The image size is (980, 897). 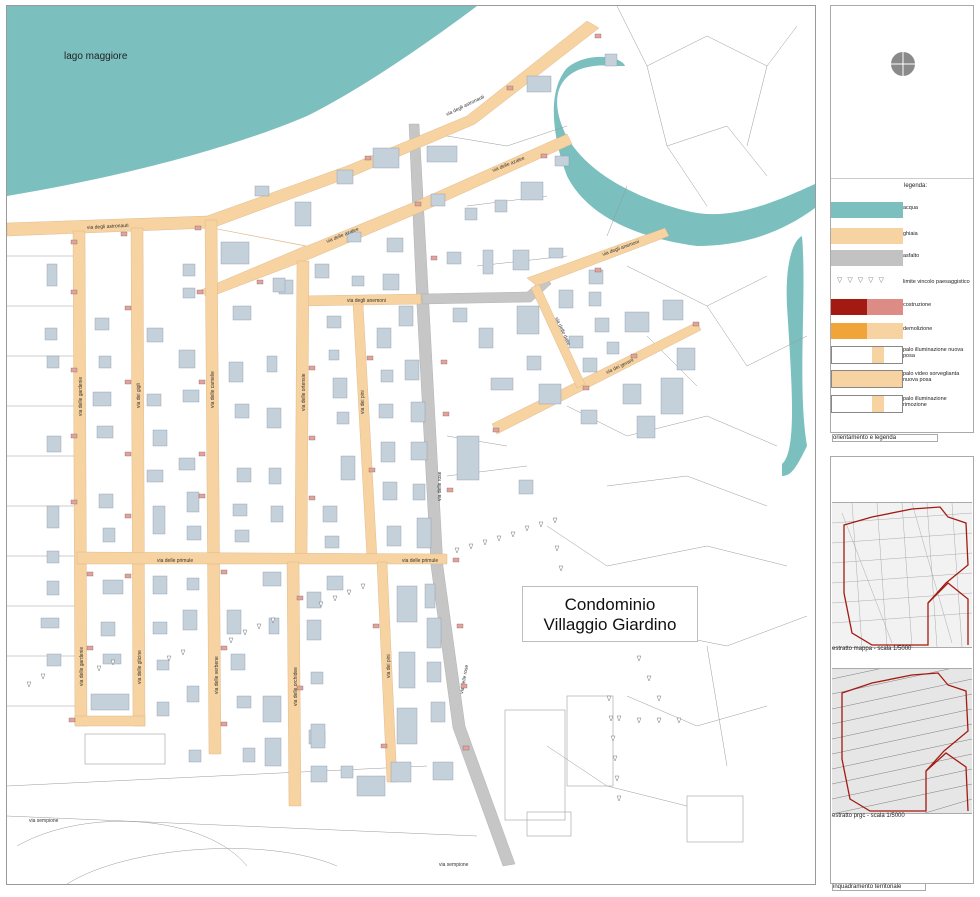 I want to click on legend-item-ghiaia: ghiaia, so click(x=902, y=236).